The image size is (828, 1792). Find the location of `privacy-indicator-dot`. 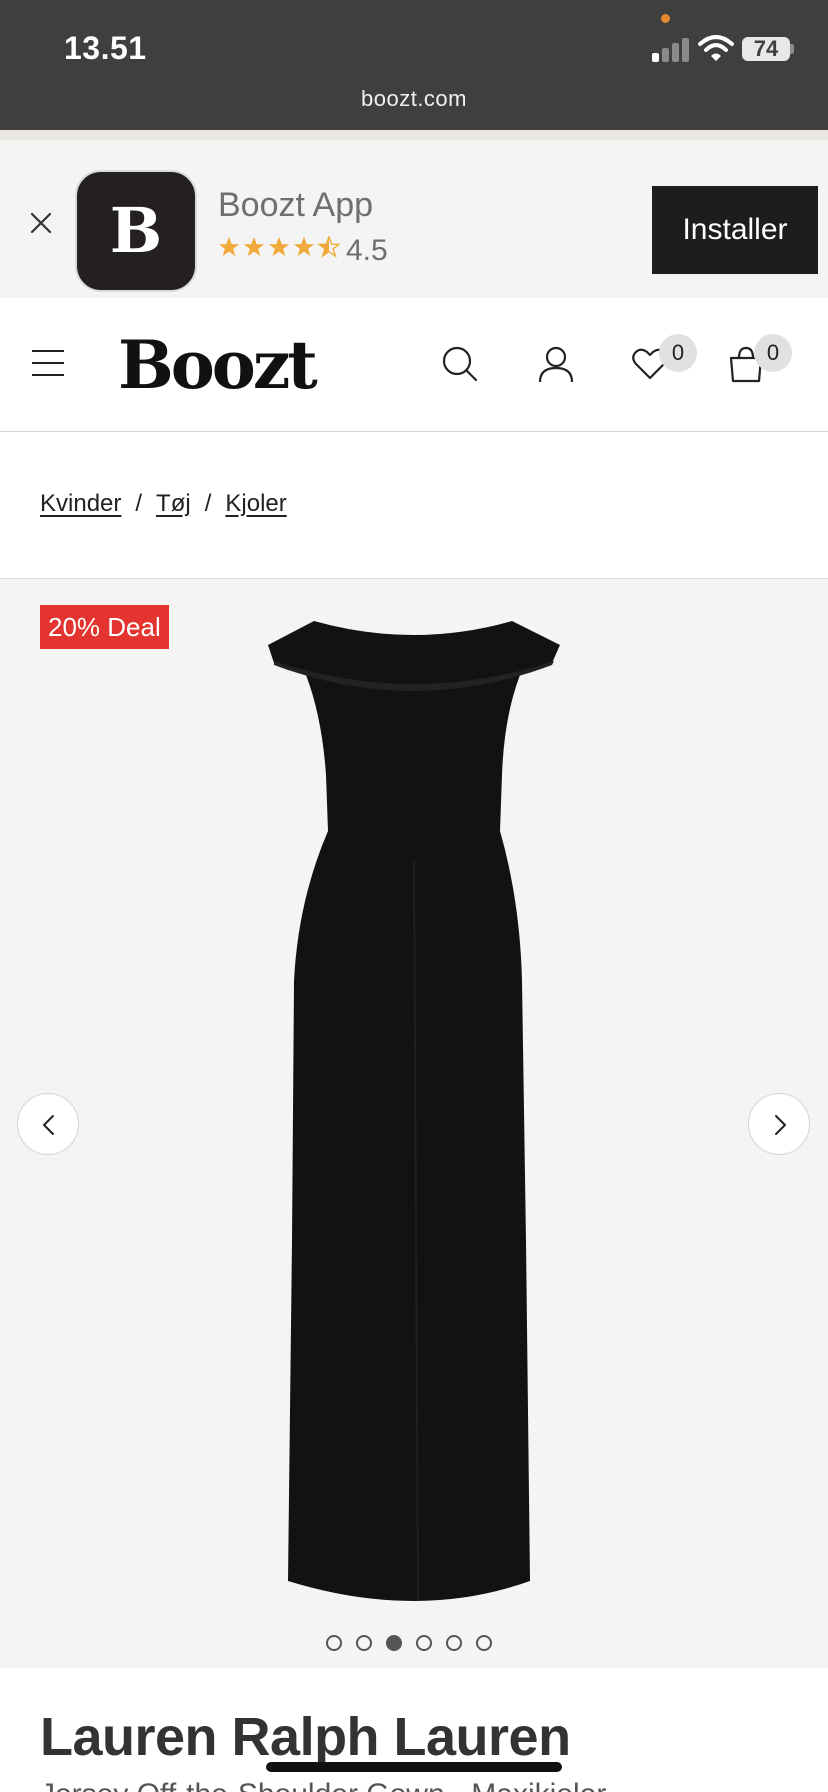

privacy-indicator-dot is located at coordinates (665, 18).